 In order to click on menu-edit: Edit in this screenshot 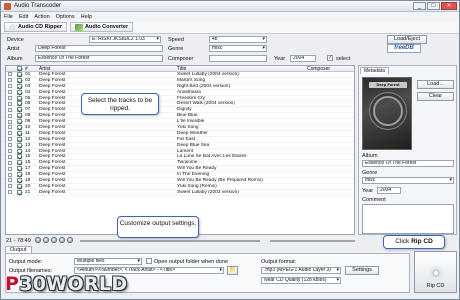, I will do `click(23, 17)`.